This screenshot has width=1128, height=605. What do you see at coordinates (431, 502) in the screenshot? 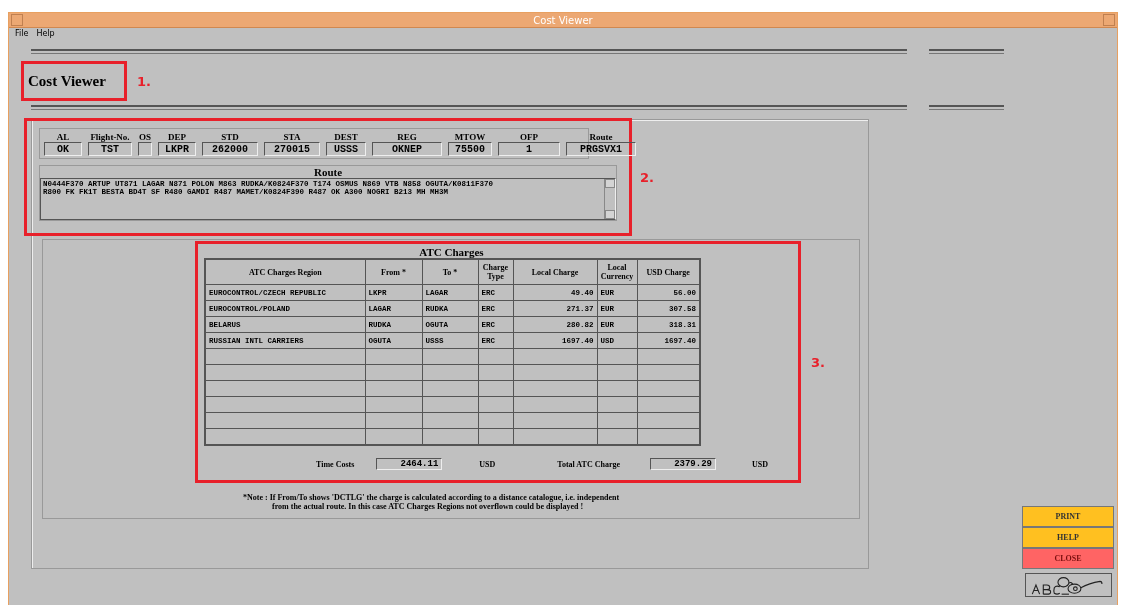
I see `note-text: *Note : If From/To shows 'DCTLG' the charge is calculated according to a distance catalogue, i.e. independent from the actual route. In this case ATC Charges Regions not overflown could be displayed !` at bounding box center [431, 502].